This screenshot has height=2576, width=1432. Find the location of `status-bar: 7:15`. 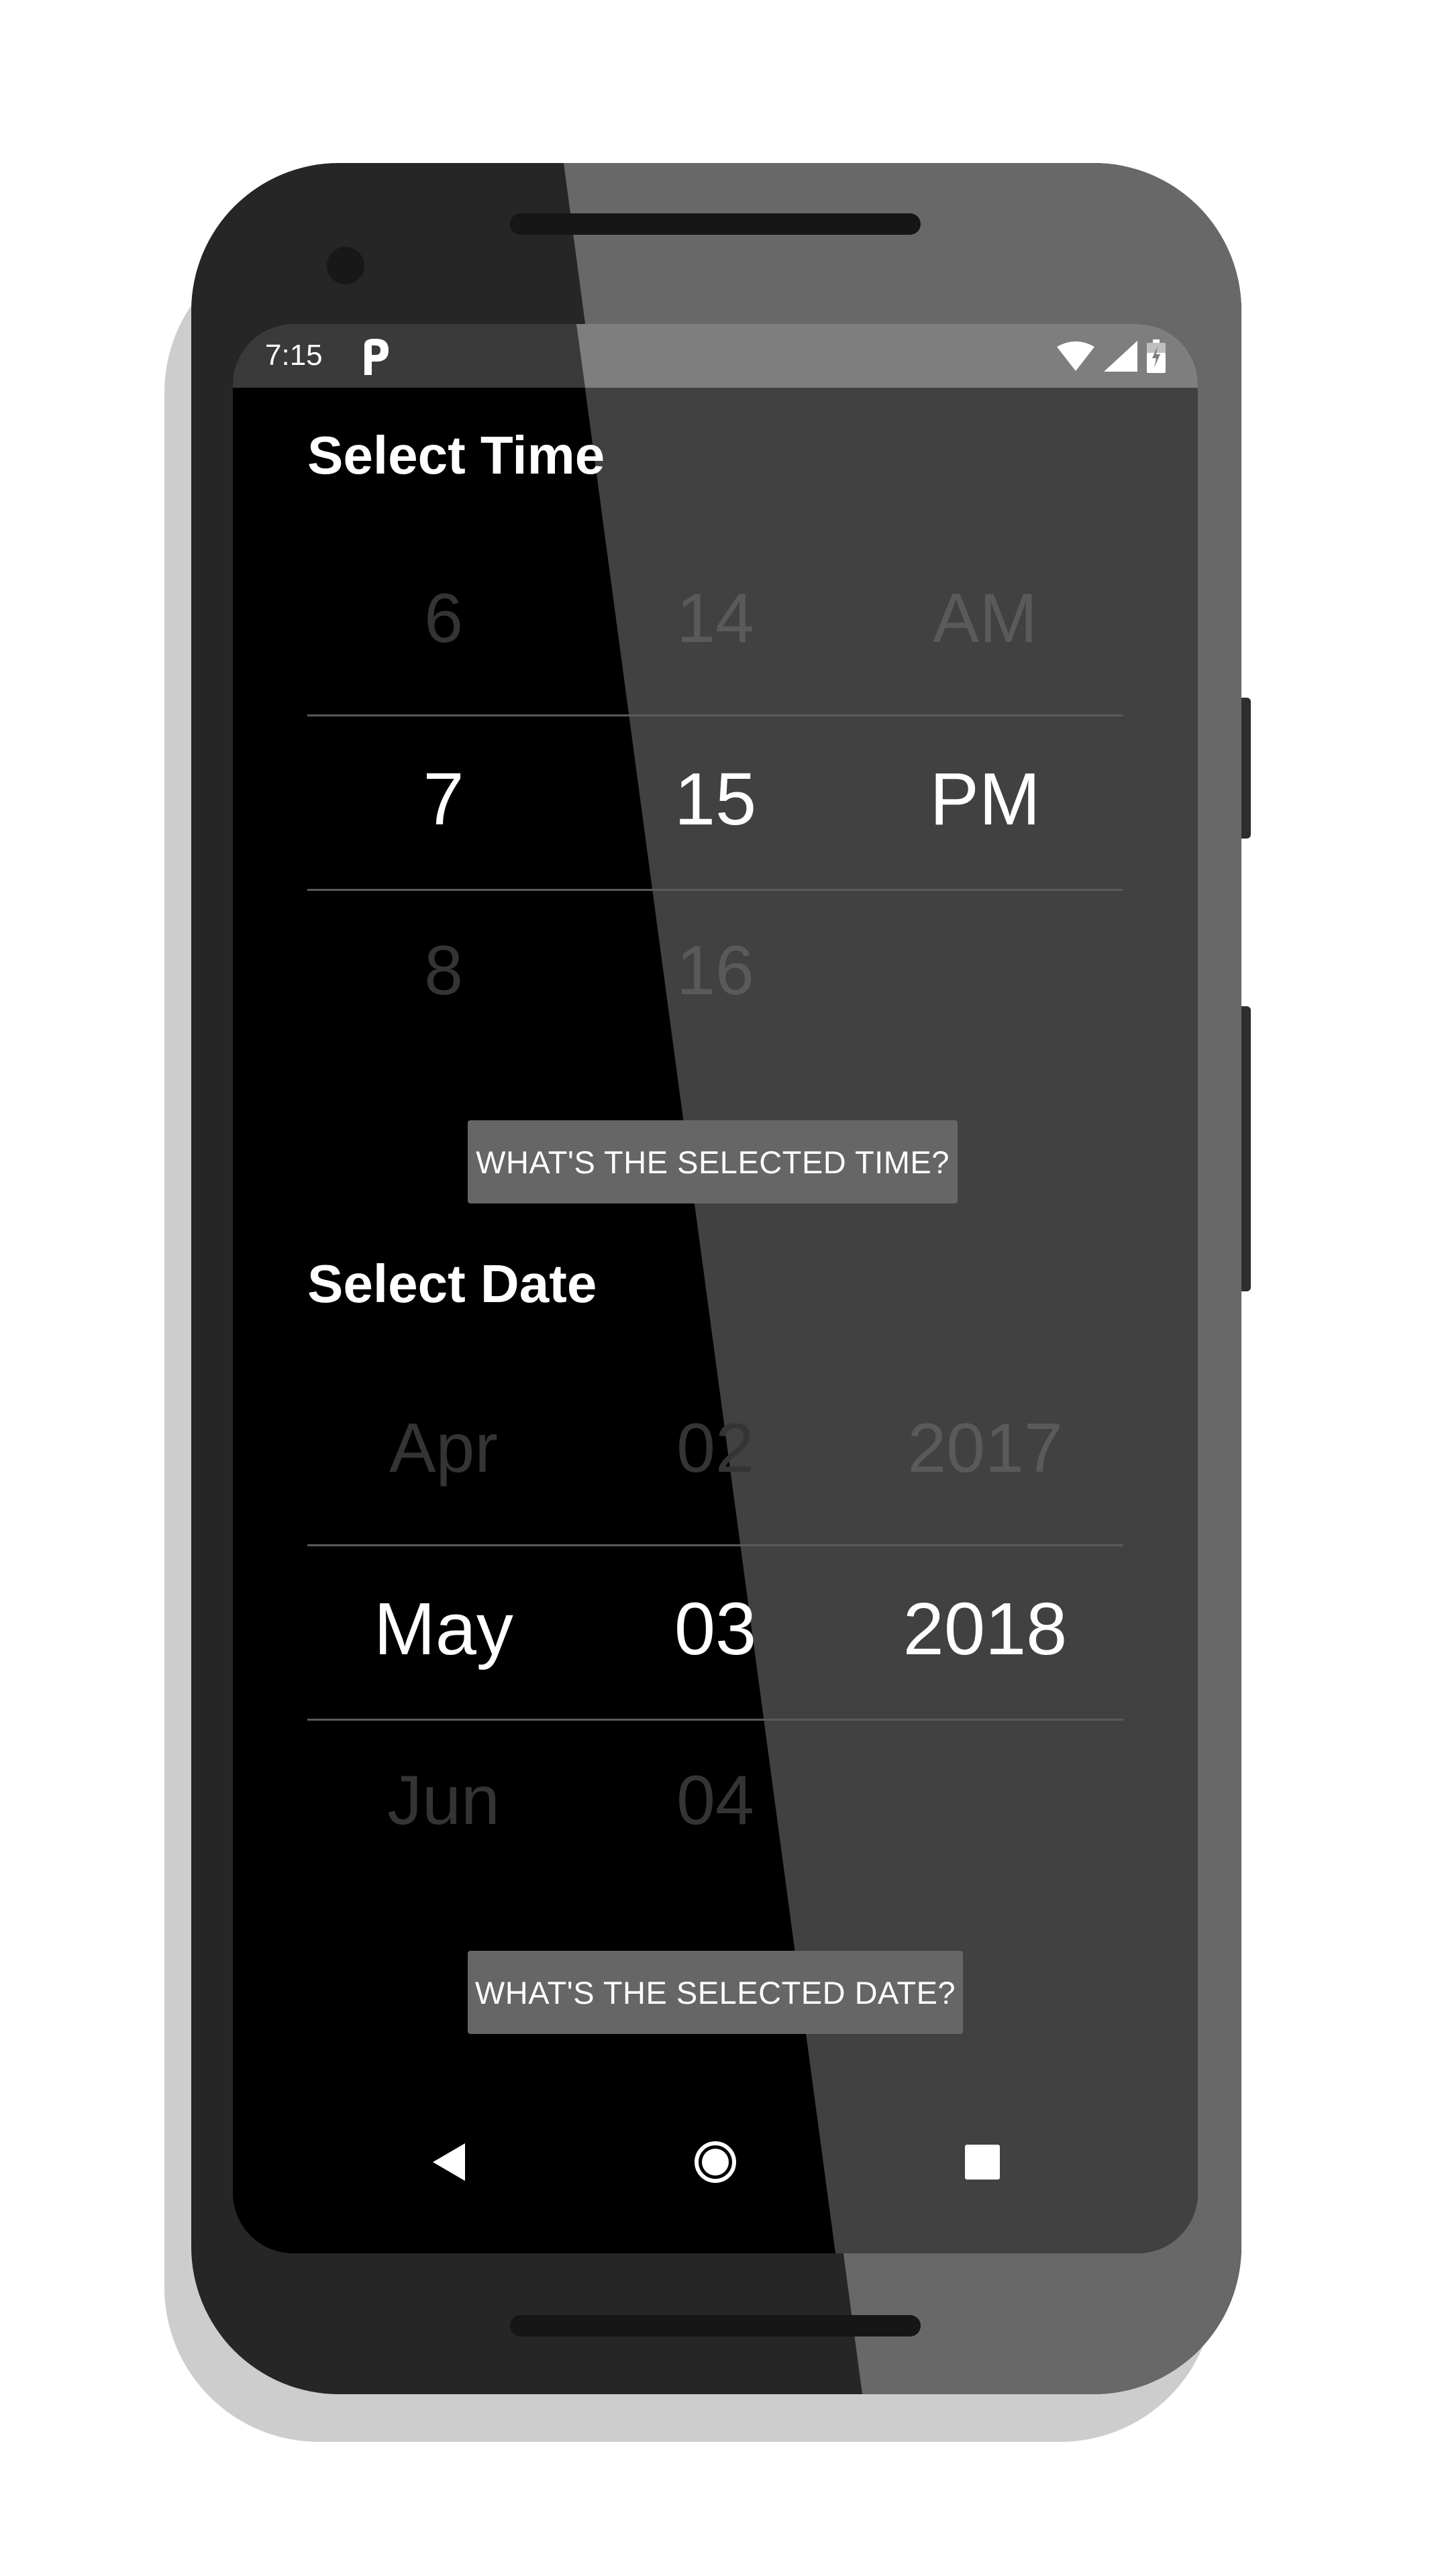

status-bar: 7:15 is located at coordinates (715, 356).